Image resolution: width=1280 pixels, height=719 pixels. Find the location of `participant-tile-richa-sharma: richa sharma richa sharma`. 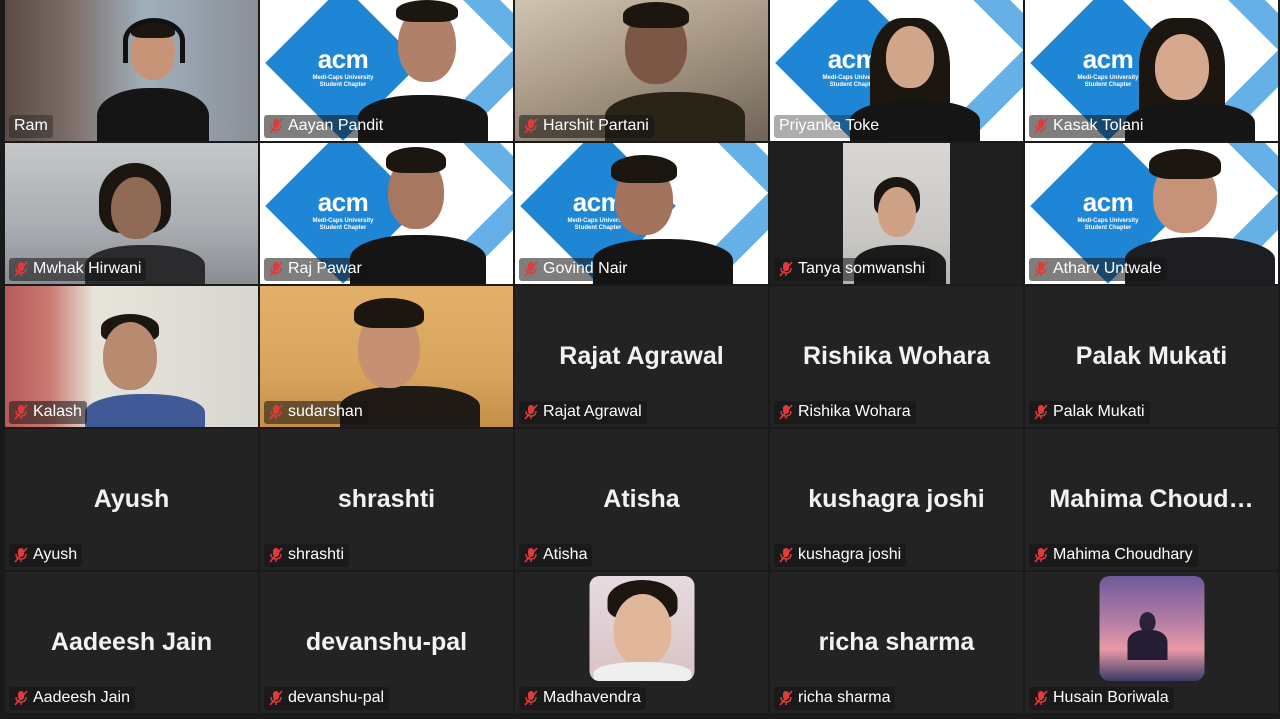

participant-tile-richa-sharma: richa sharma richa sharma is located at coordinates (896, 642).